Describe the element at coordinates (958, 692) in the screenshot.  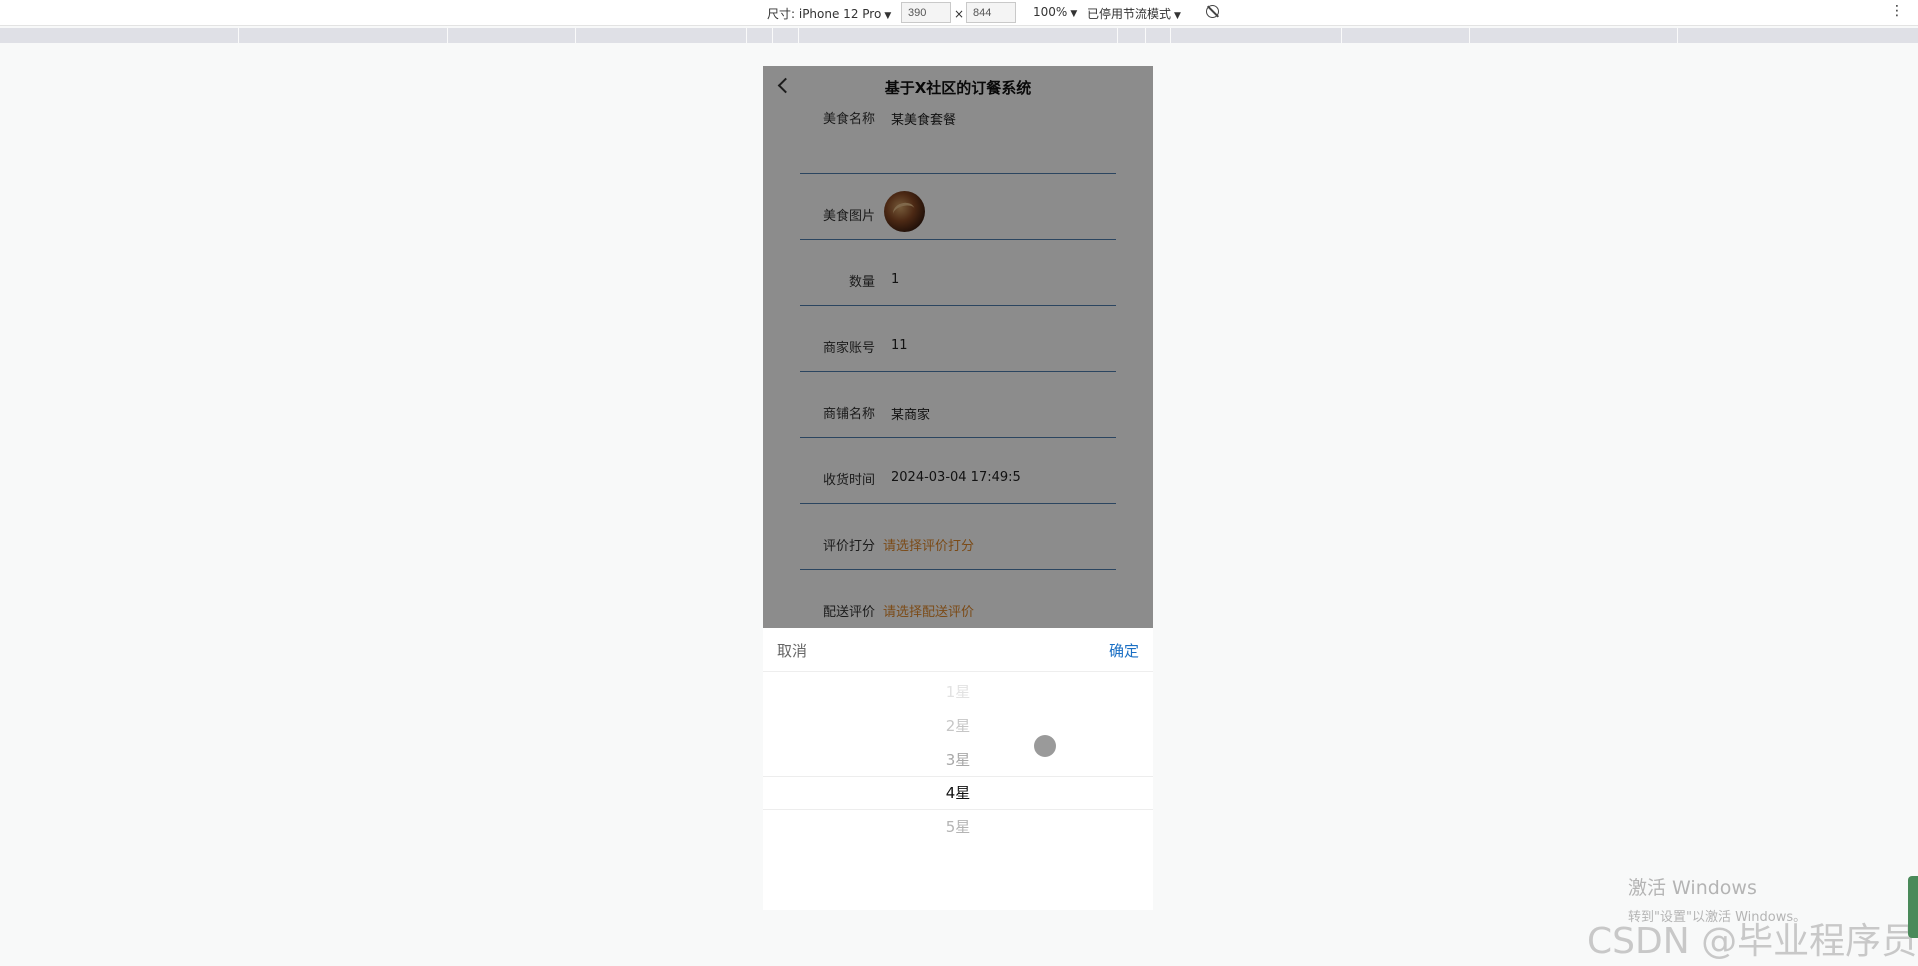
I see `picker-option: 1星` at that location.